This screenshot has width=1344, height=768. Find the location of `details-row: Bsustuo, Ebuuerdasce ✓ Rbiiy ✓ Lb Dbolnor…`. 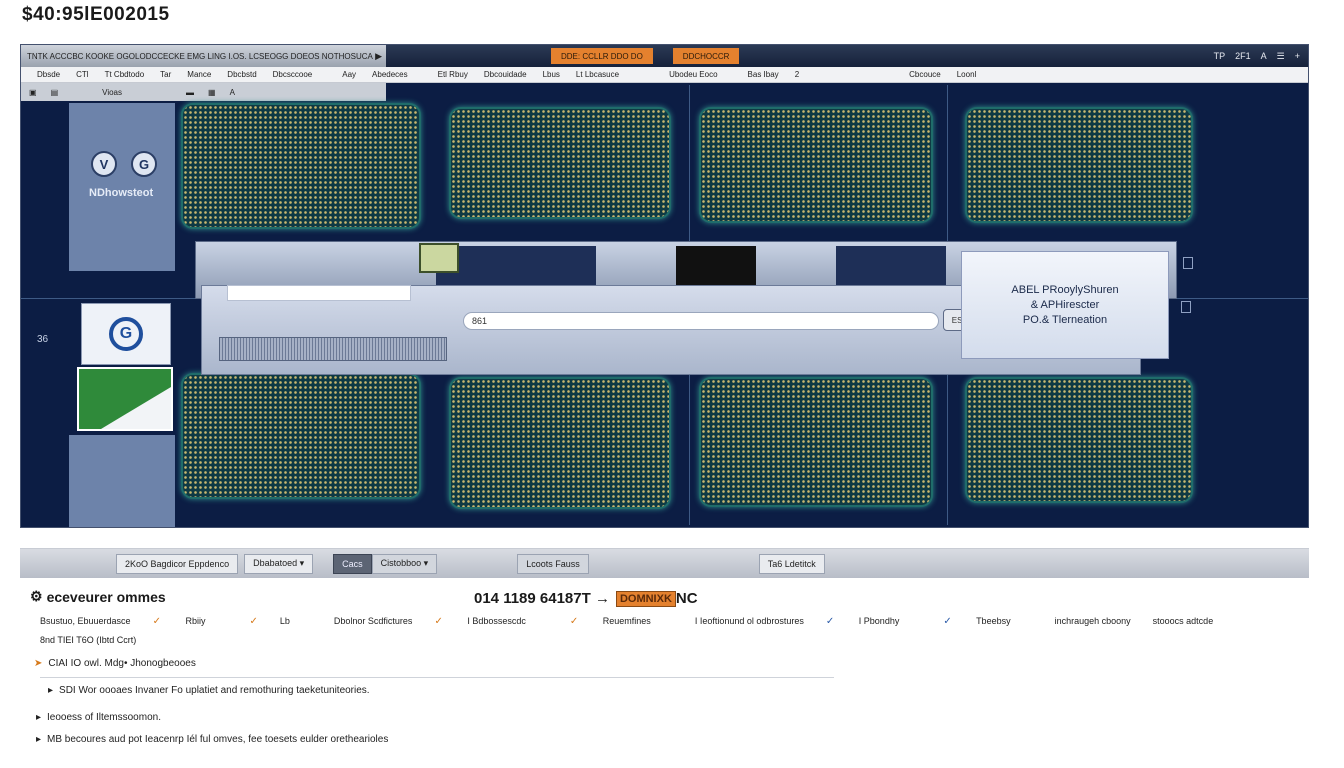

details-row: Bsustuo, Ebuuerdasce ✓ Rbiiy ✓ Lb Dbolnor… is located at coordinates (626, 621).